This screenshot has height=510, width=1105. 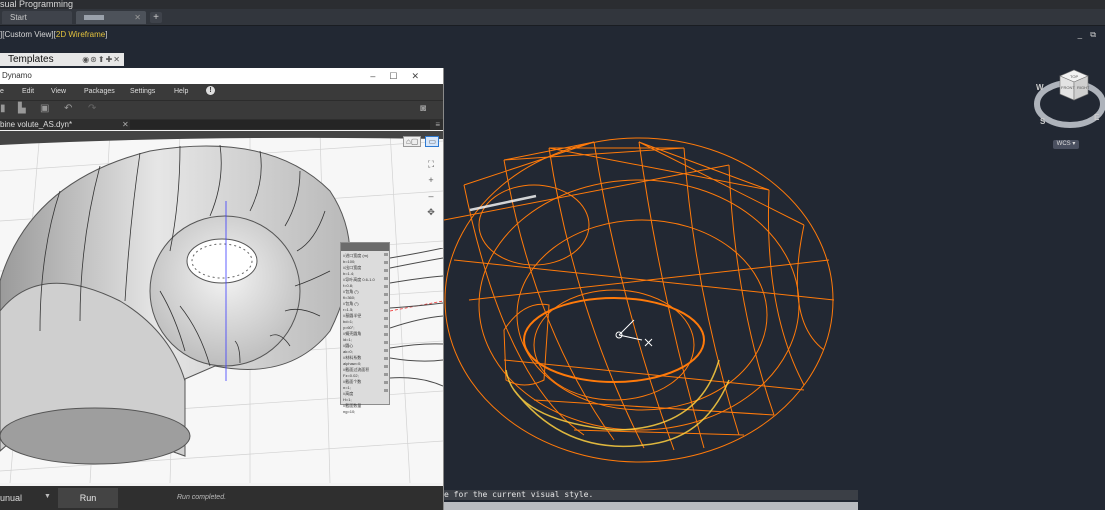 I want to click on app-title-bar: sual Programming, so click(x=552, y=4).